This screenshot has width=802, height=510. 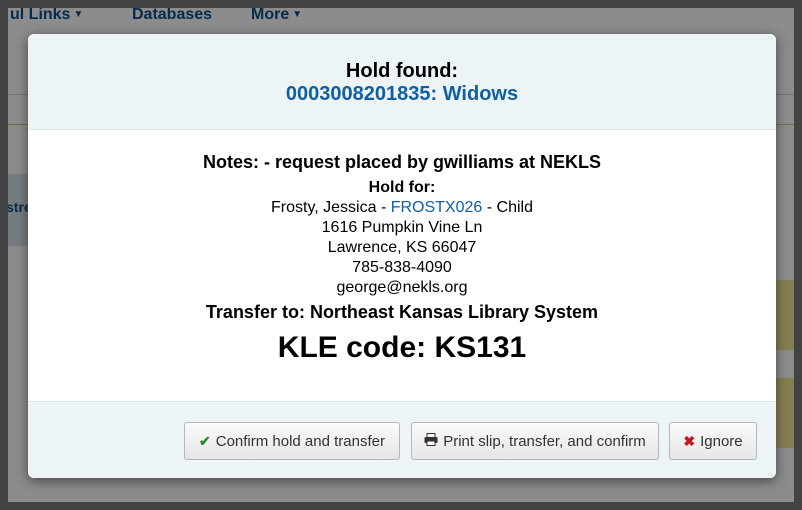 What do you see at coordinates (514, 207) in the screenshot?
I see `patron-category: Child` at bounding box center [514, 207].